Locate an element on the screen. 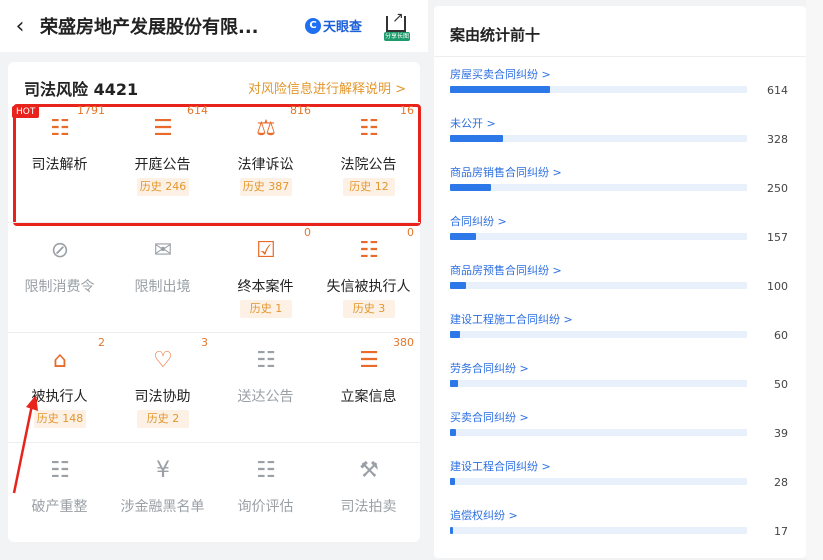 Image resolution: width=823 pixels, height=560 pixels. case-stat-name: 追偿权纠纷 > is located at coordinates (484, 515).